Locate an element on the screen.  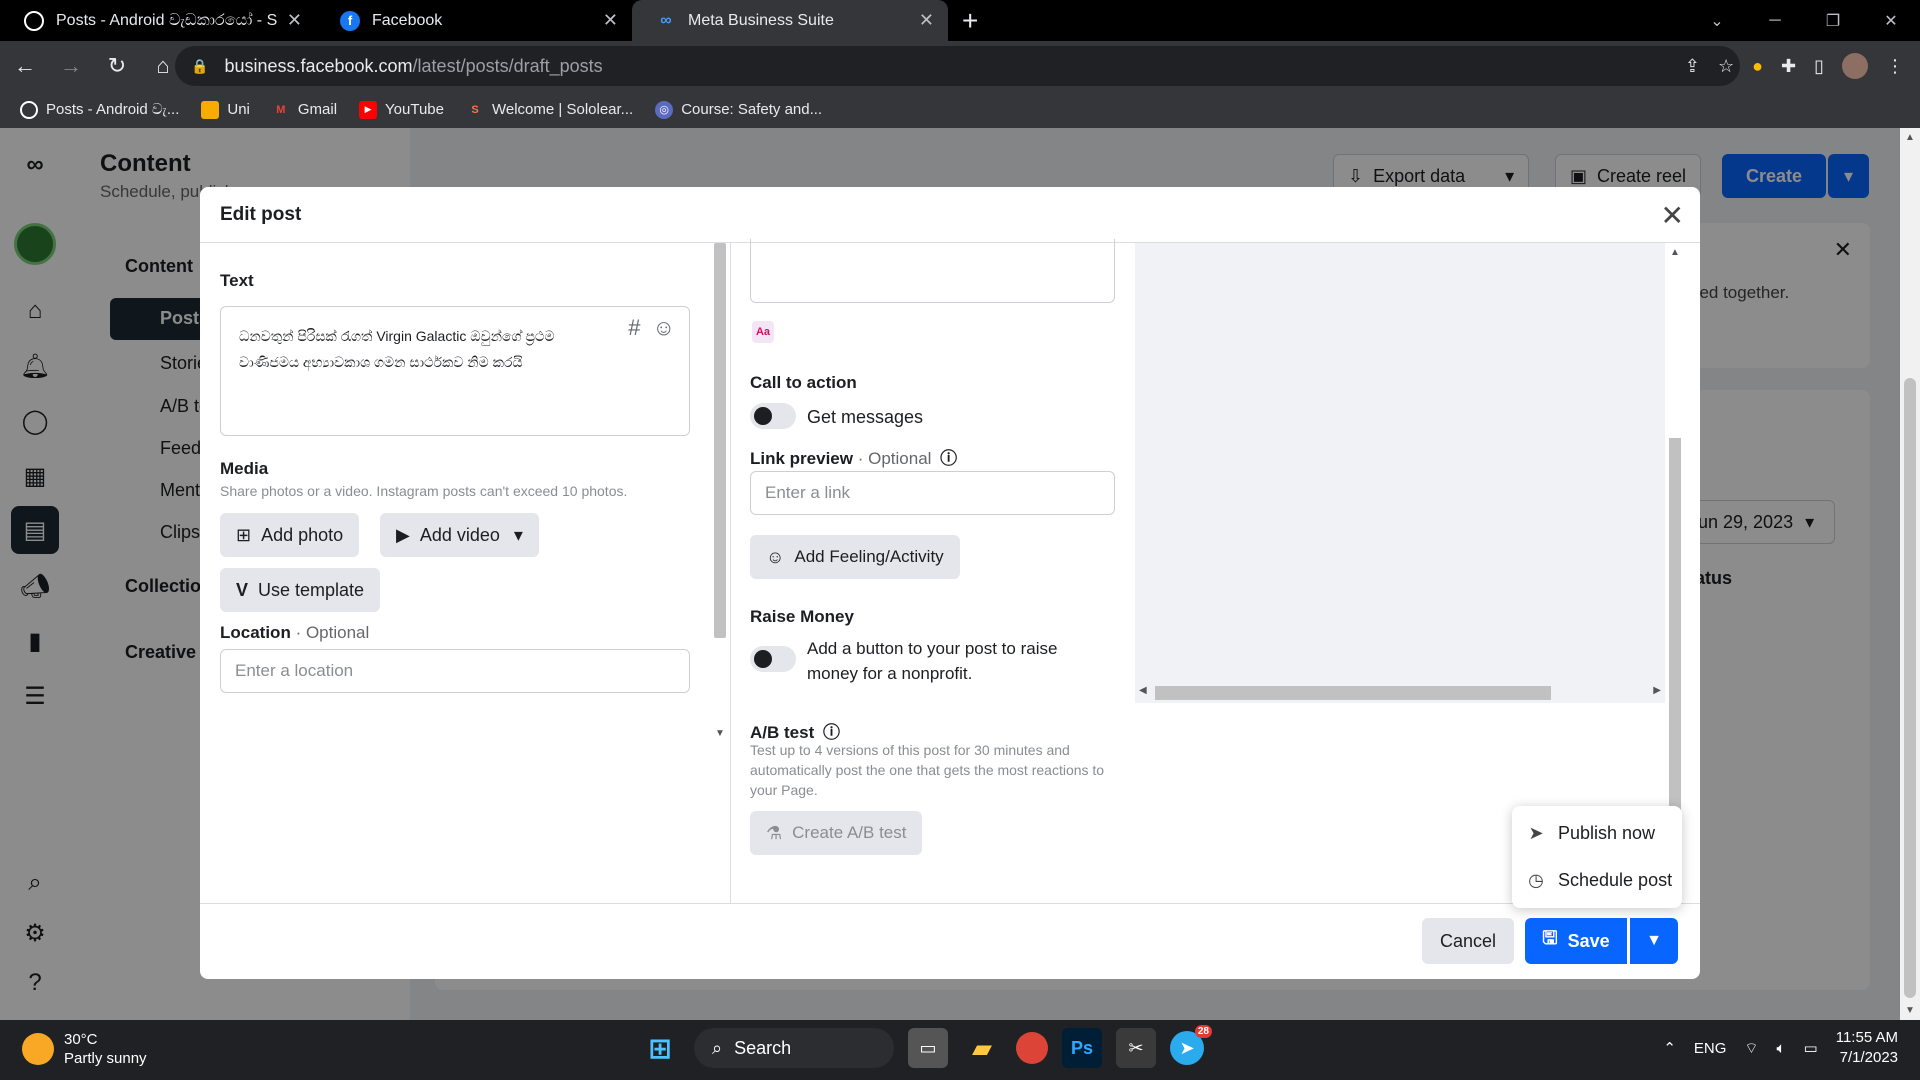
extensions-puzzle-icon: ✚ is located at coordinates (1788, 66).